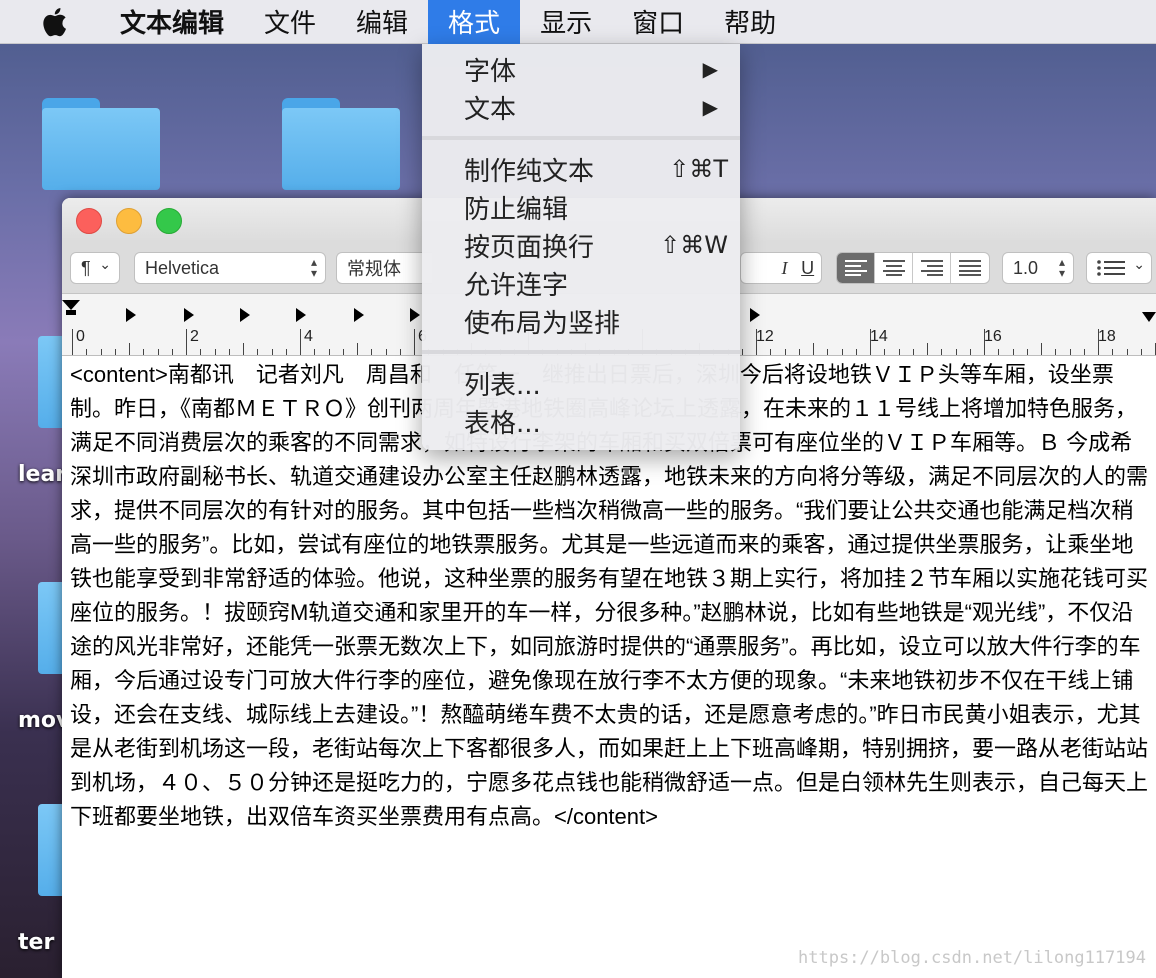 The width and height of the screenshot is (1156, 978). What do you see at coordinates (765, 336) in the screenshot?
I see `ruler-label: 12` at bounding box center [765, 336].